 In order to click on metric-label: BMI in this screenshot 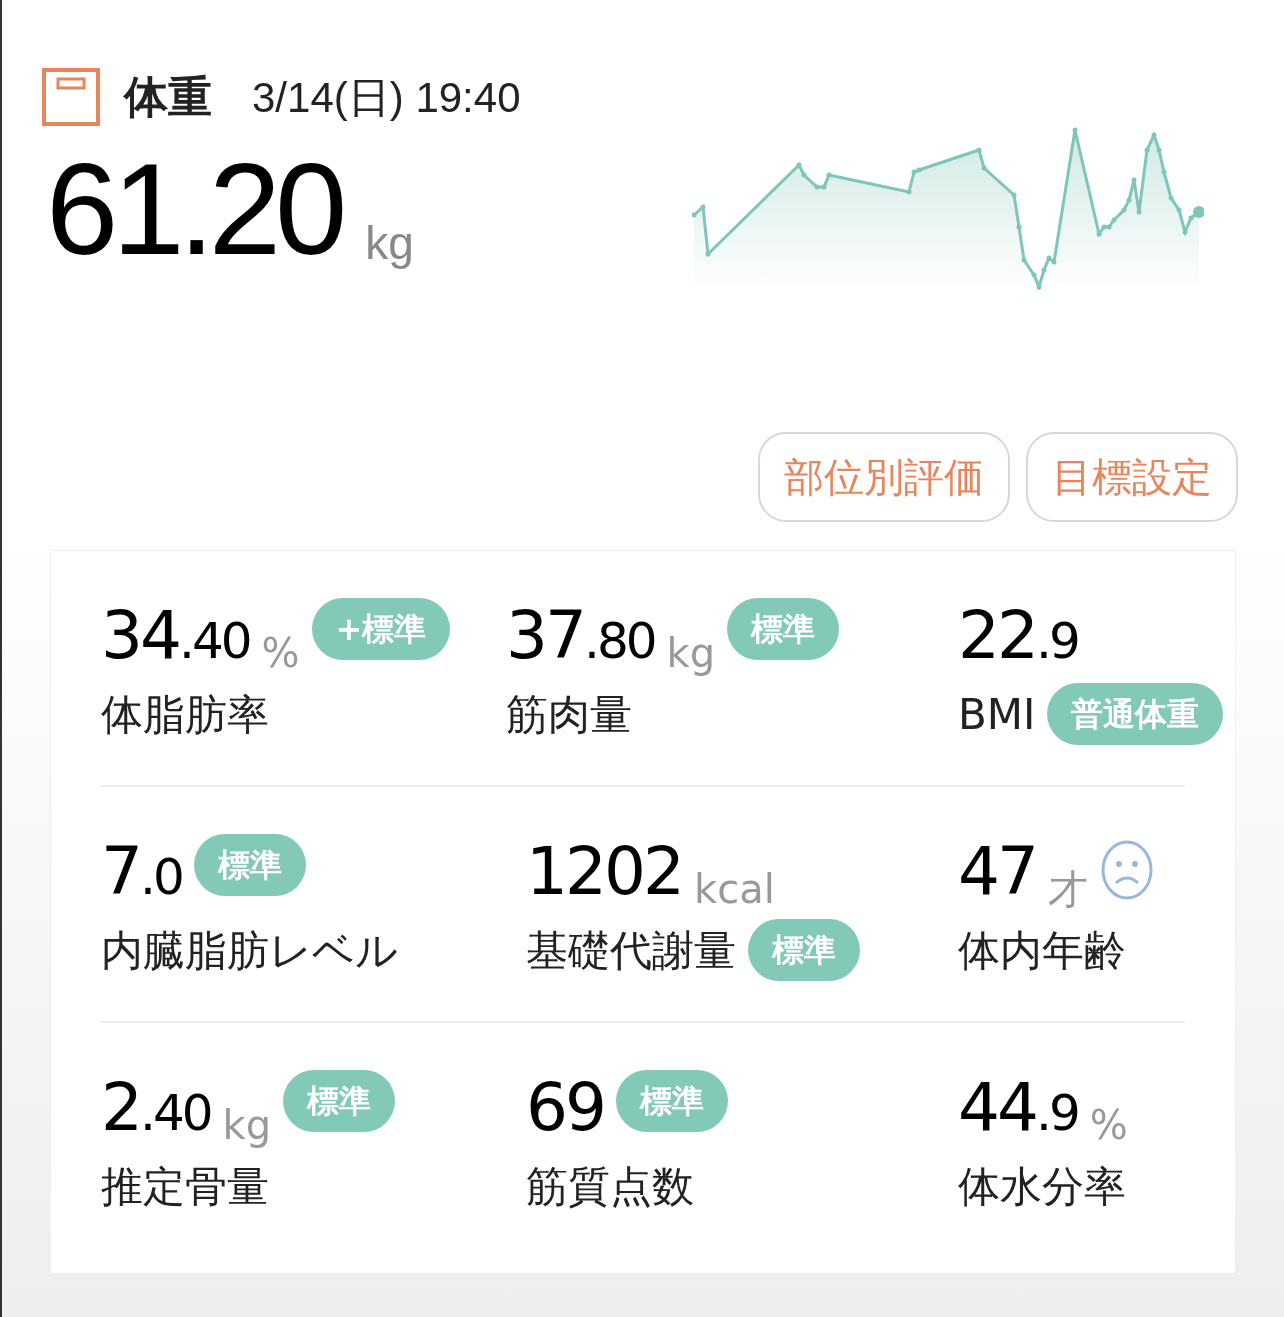, I will do `click(997, 714)`.